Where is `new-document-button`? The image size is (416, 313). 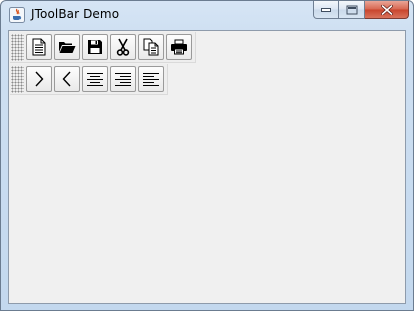
new-document-button is located at coordinates (39, 47).